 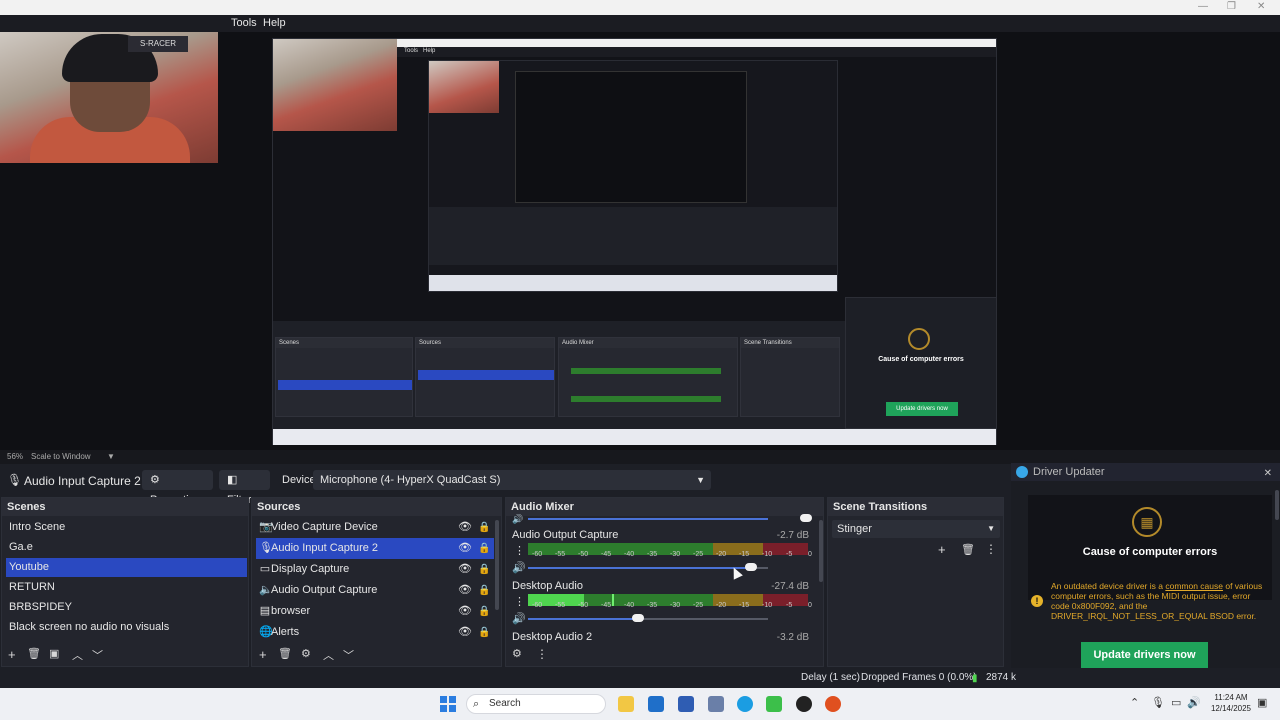 What do you see at coordinates (792, 535) in the screenshot?
I see `channel-db: -2.7 dB` at bounding box center [792, 535].